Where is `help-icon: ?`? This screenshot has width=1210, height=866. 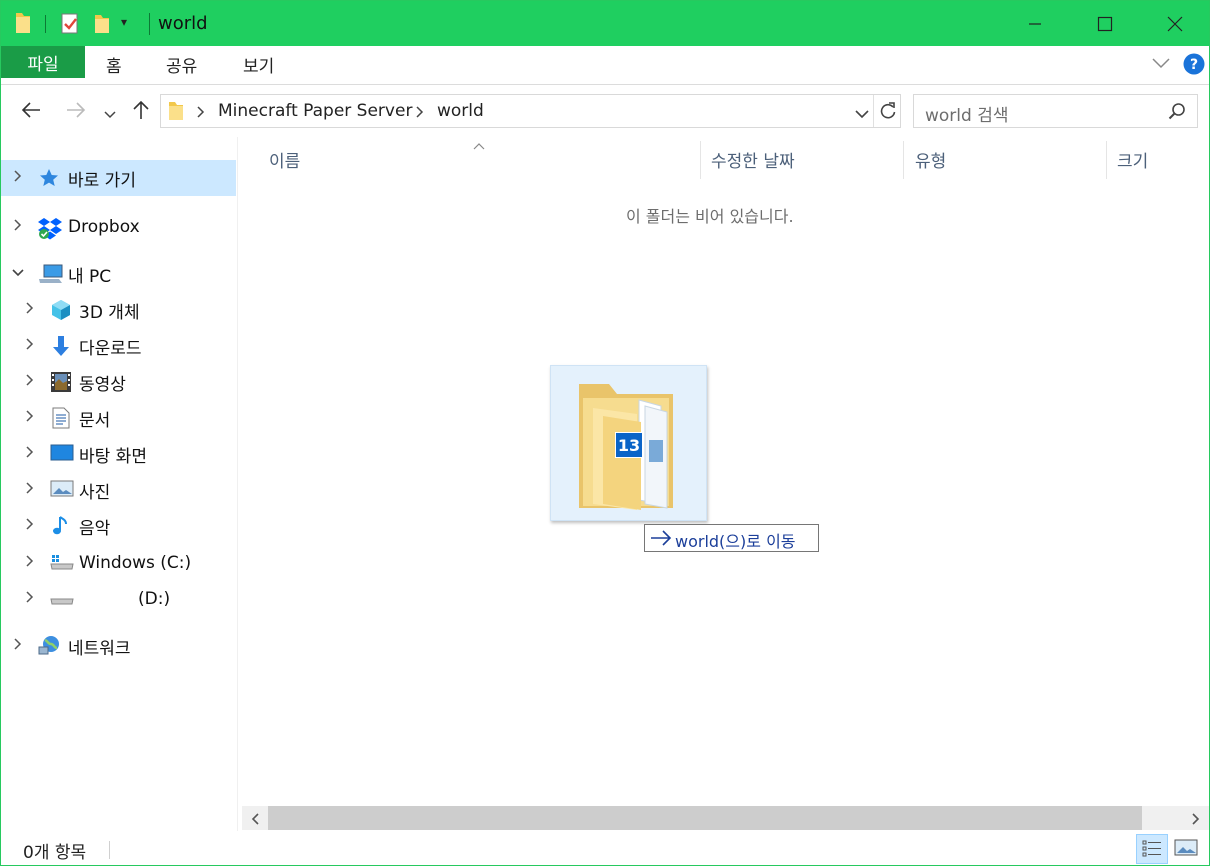 help-icon: ? is located at coordinates (1194, 66).